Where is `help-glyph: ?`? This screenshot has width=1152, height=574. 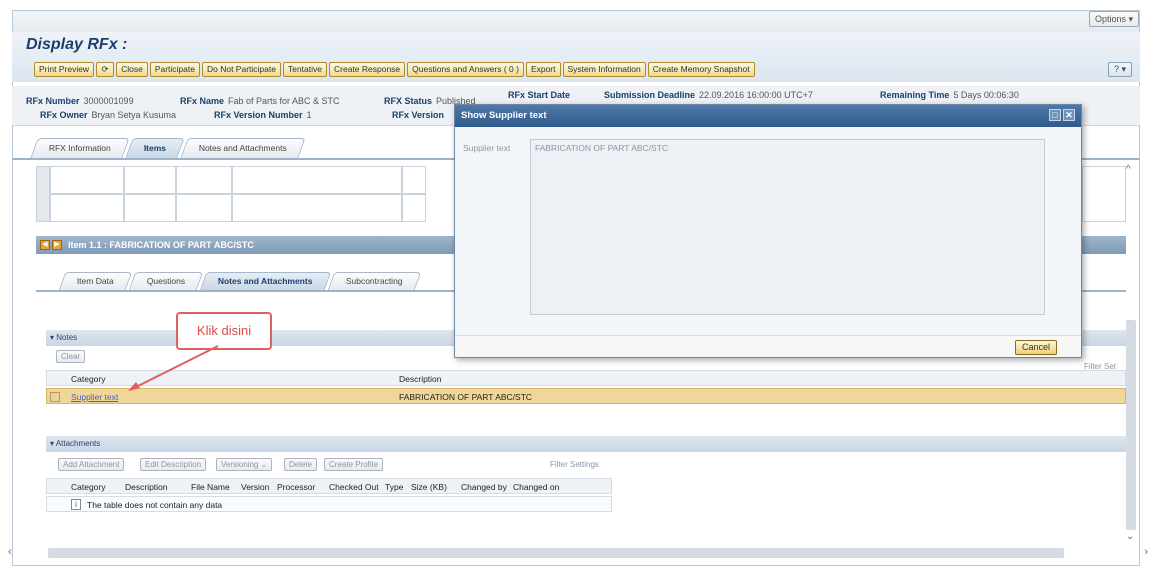 help-glyph: ? is located at coordinates (1116, 69).